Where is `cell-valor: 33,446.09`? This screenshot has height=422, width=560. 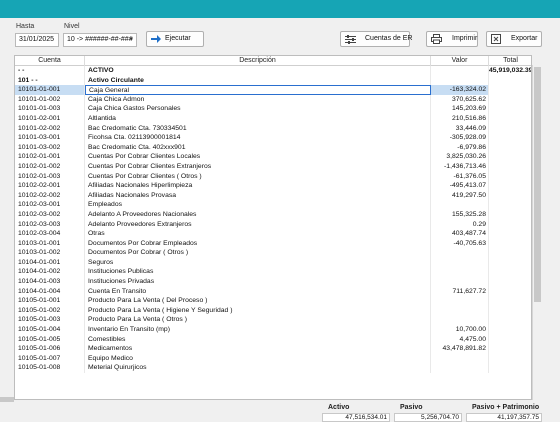
cell-valor: 33,446.09 is located at coordinates (460, 128).